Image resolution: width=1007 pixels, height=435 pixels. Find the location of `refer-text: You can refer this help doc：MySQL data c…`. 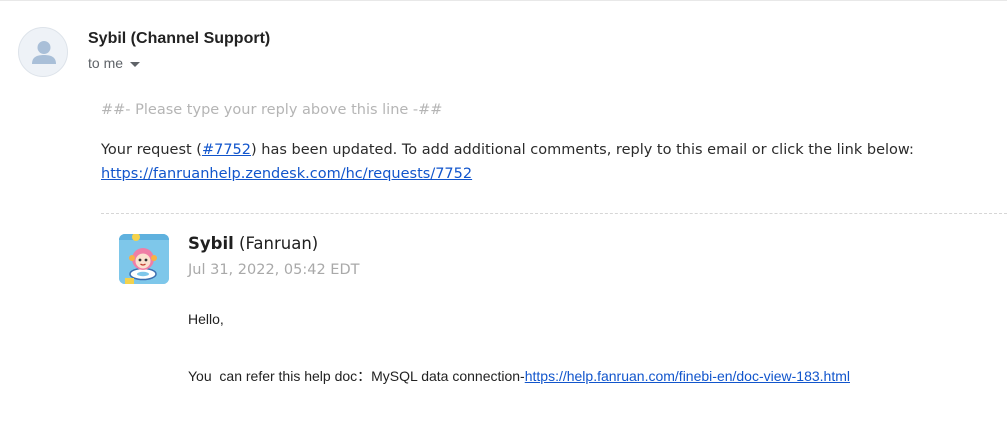

refer-text: You can refer this help doc：MySQL data c… is located at coordinates (356, 376).